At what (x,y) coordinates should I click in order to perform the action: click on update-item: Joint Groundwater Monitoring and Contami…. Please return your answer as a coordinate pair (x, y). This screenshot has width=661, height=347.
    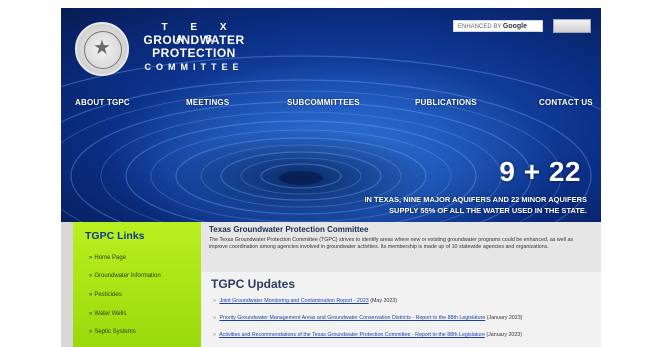
    Looking at the image, I should click on (305, 301).